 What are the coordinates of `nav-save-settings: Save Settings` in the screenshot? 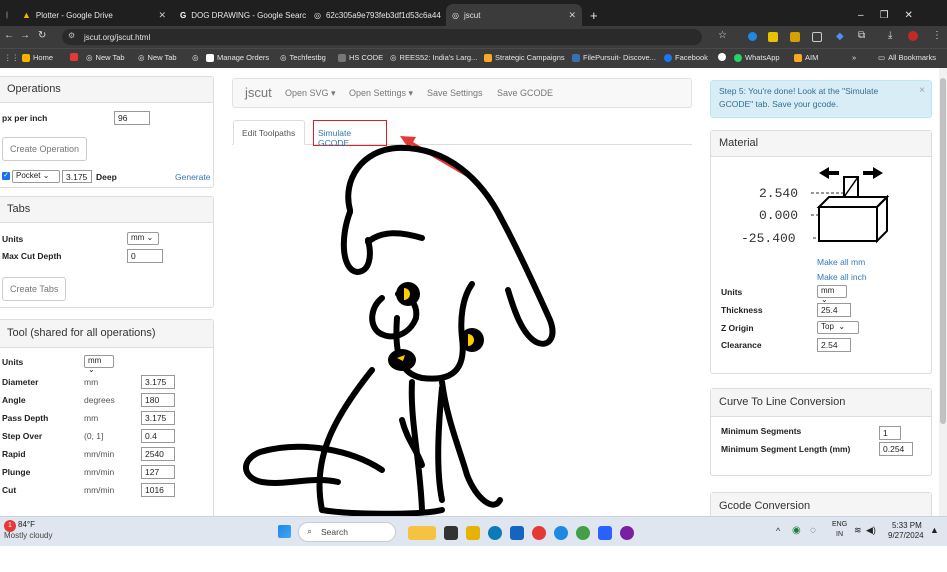 It's located at (455, 93).